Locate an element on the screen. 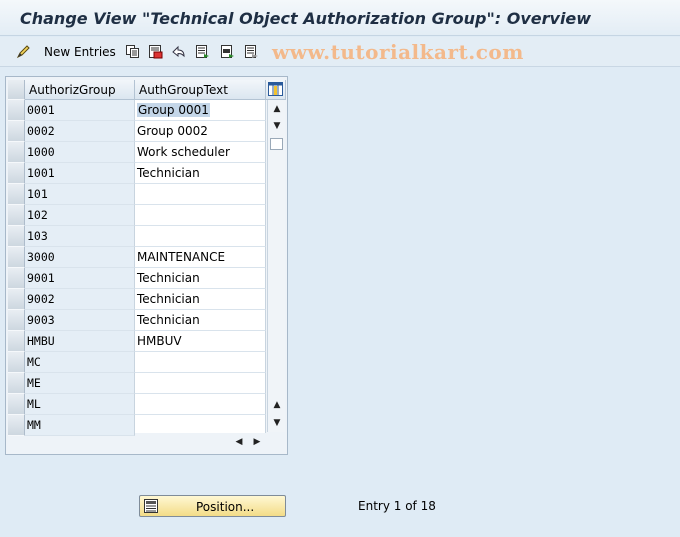 This screenshot has width=680, height=537. scroll-page-up-icon: ▼ is located at coordinates (277, 126).